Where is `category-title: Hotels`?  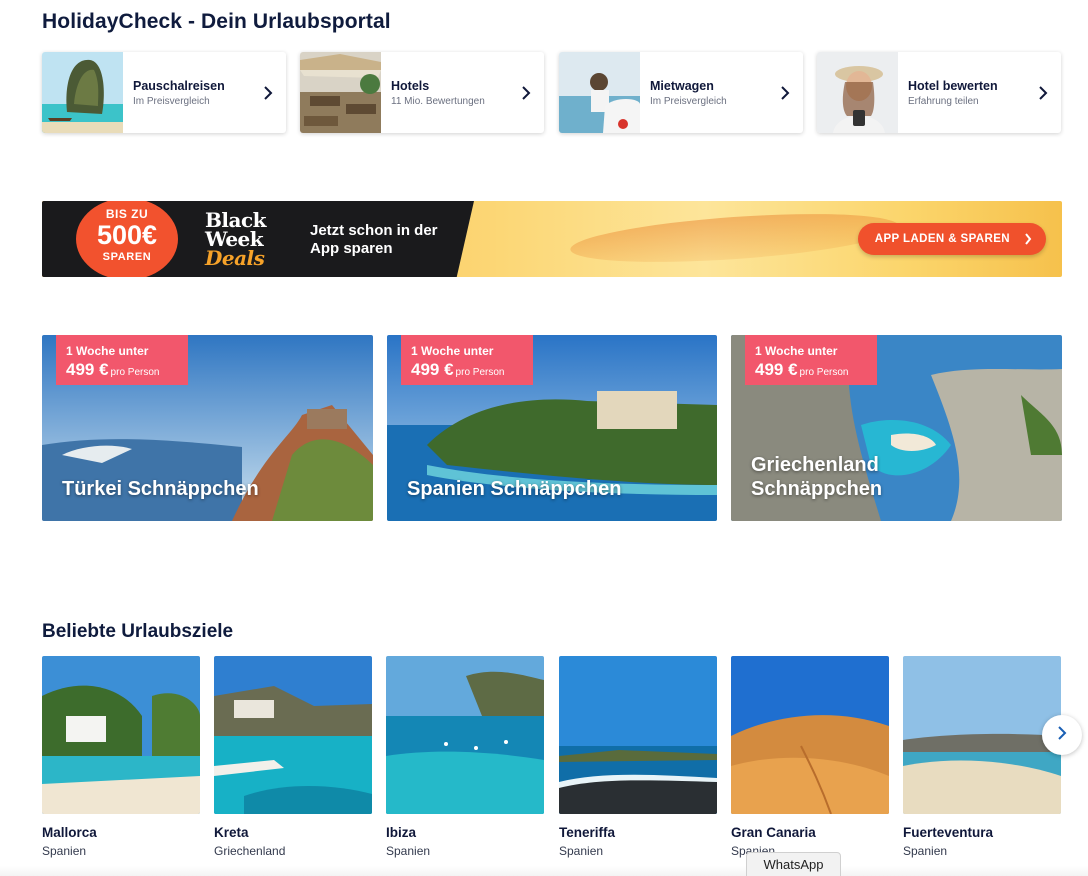
category-title: Hotels is located at coordinates (410, 85).